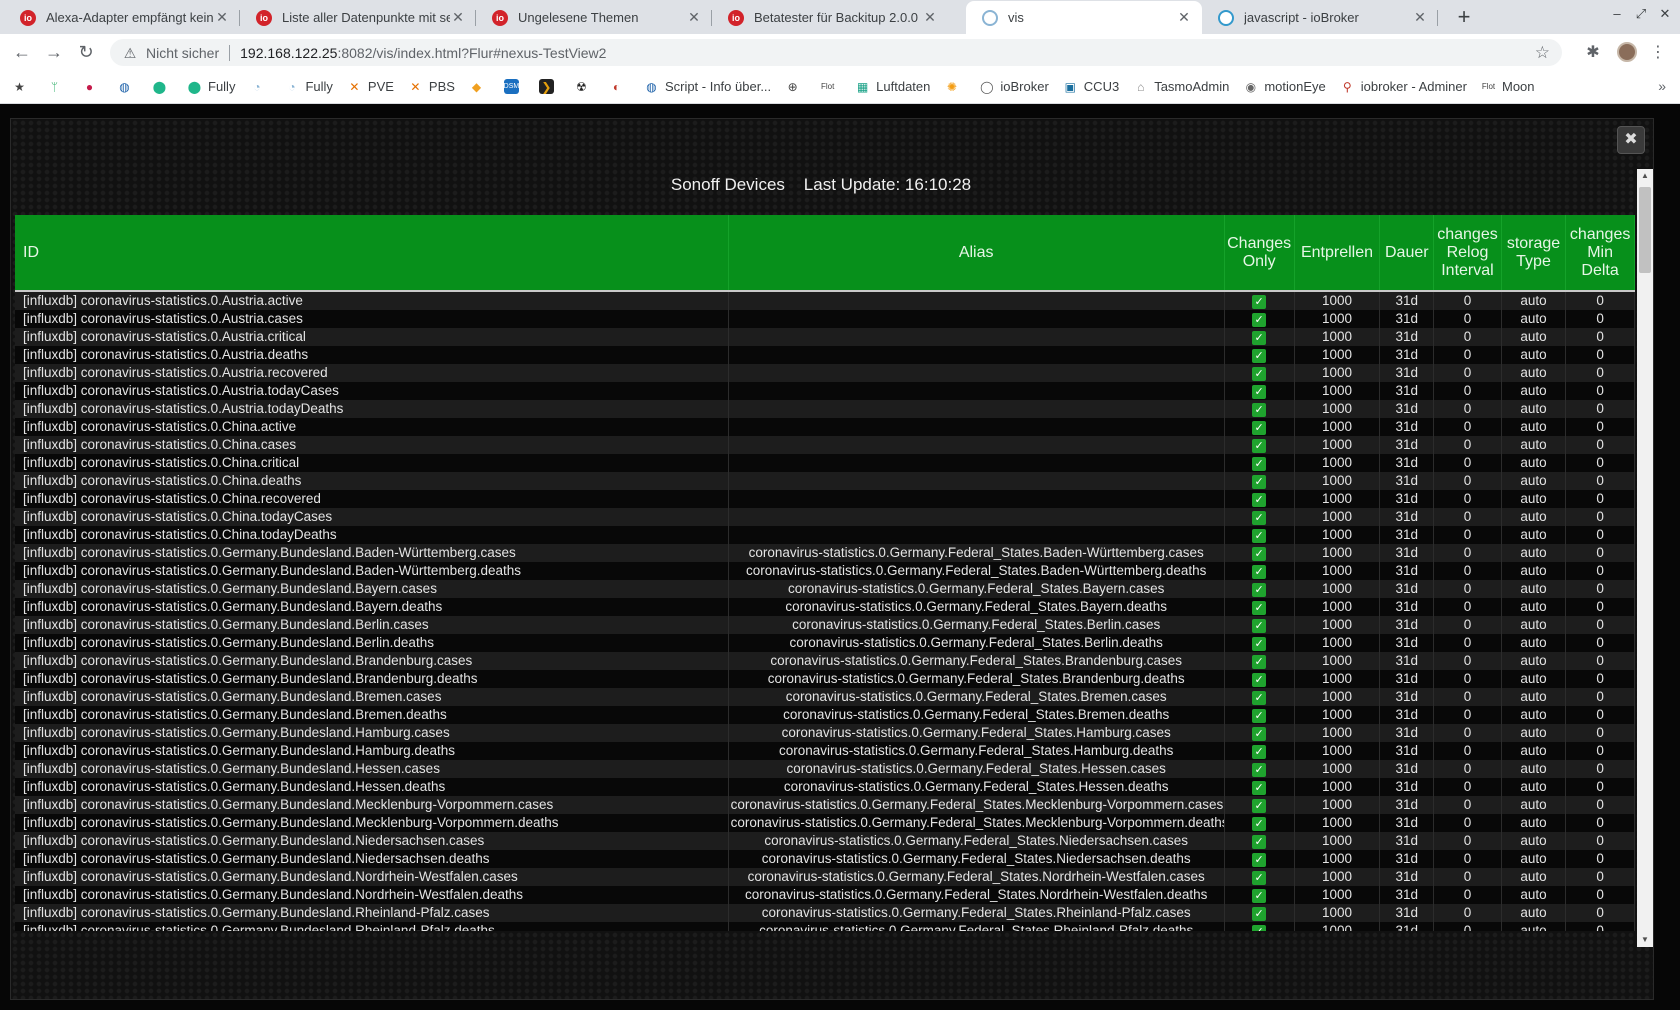 The width and height of the screenshot is (1680, 1010). Describe the element at coordinates (594, 17) in the screenshot. I see `tab-2: io Ungelesene Themen ✕` at that location.